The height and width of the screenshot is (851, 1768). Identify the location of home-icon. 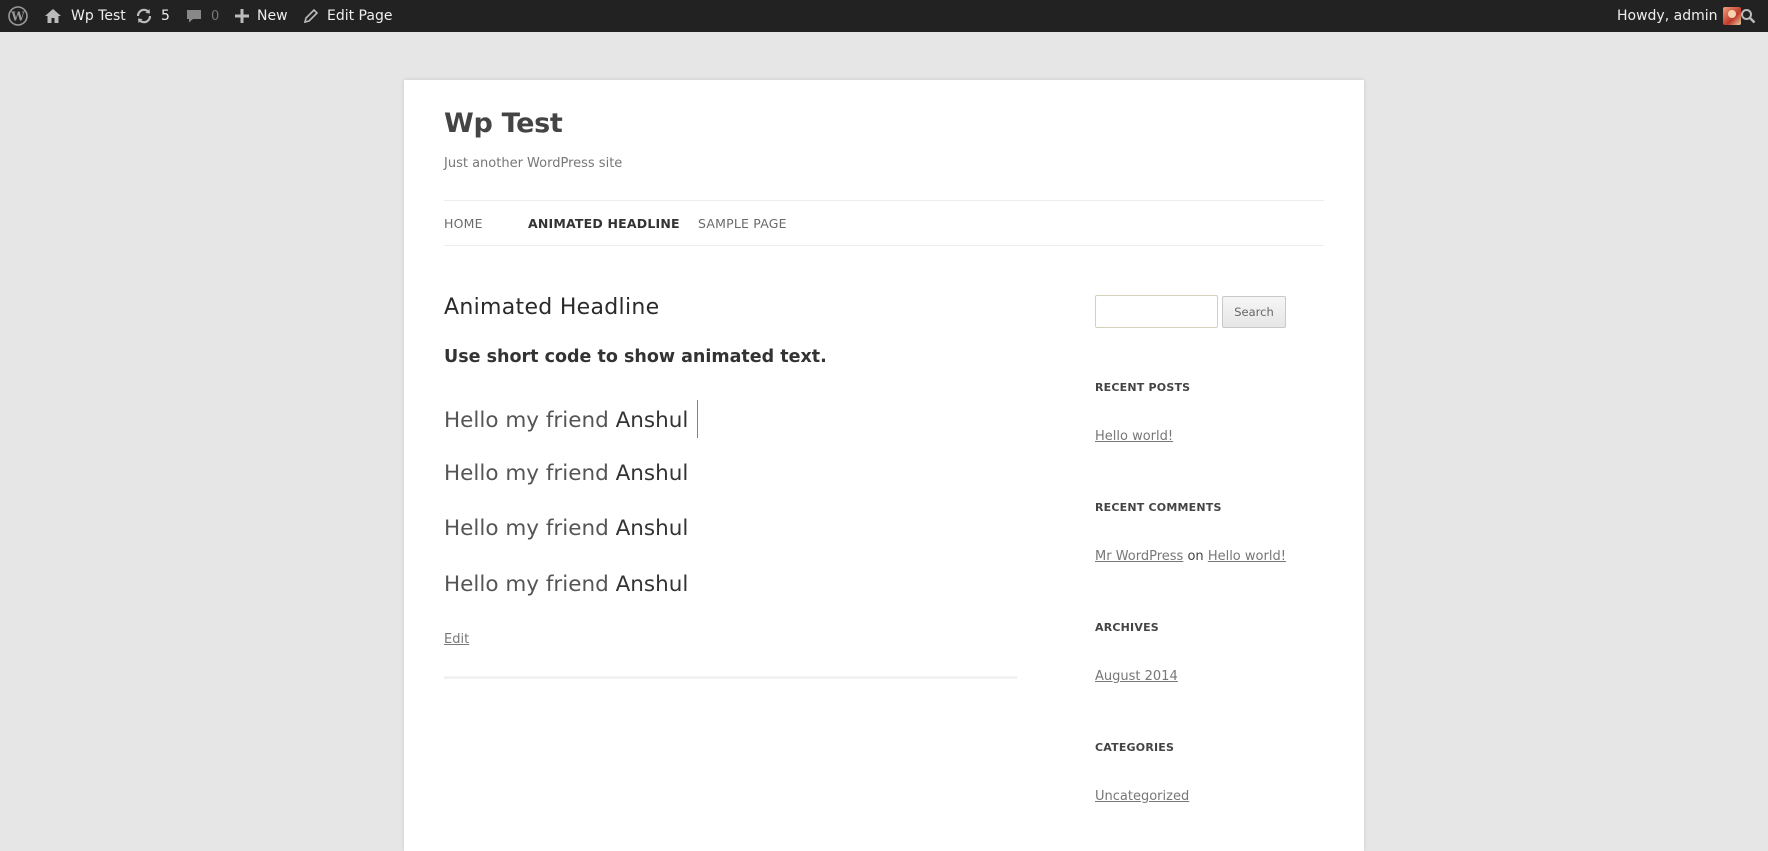
(53, 16).